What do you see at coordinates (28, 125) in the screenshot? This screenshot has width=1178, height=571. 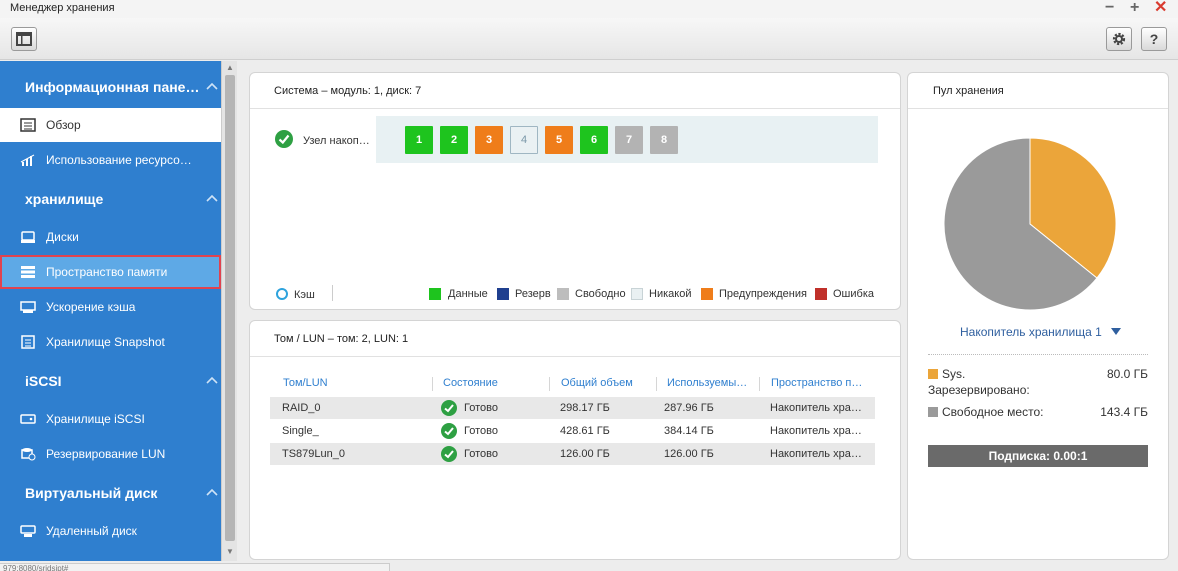 I see `overview-icon` at bounding box center [28, 125].